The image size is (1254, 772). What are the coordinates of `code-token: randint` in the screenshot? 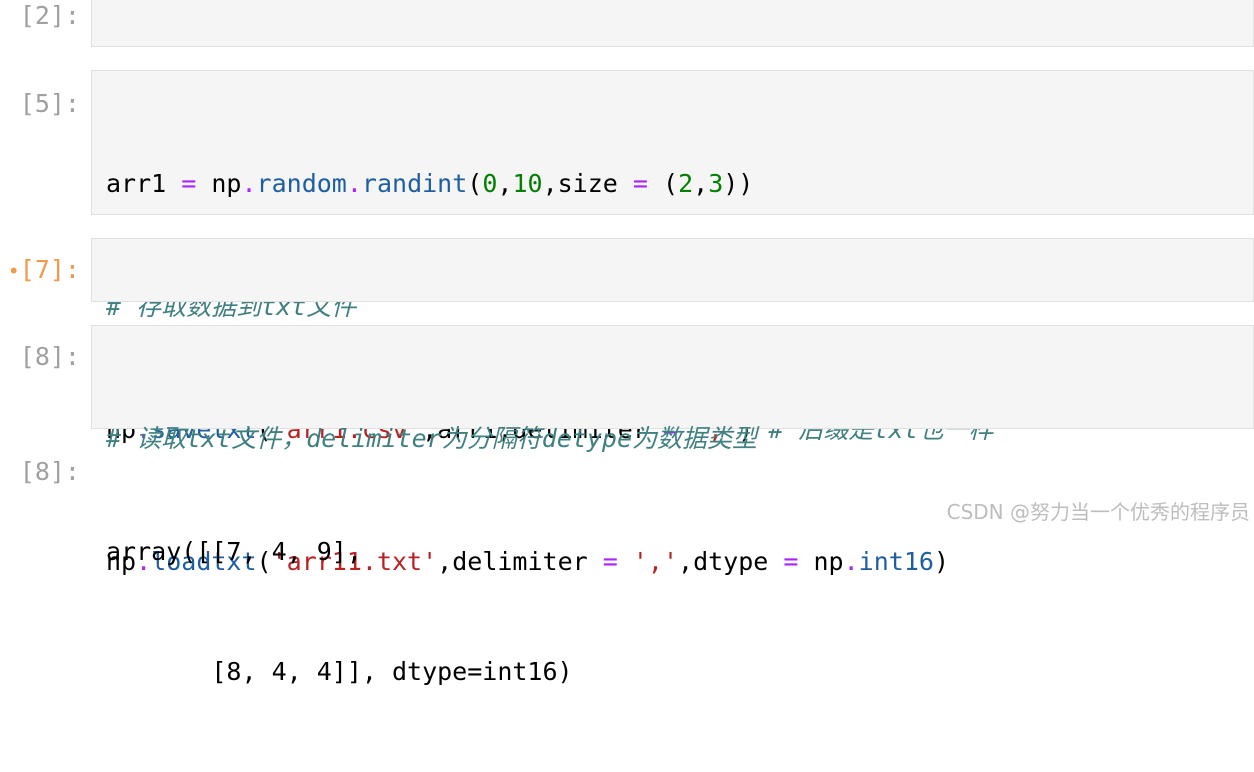 It's located at (414, 183).